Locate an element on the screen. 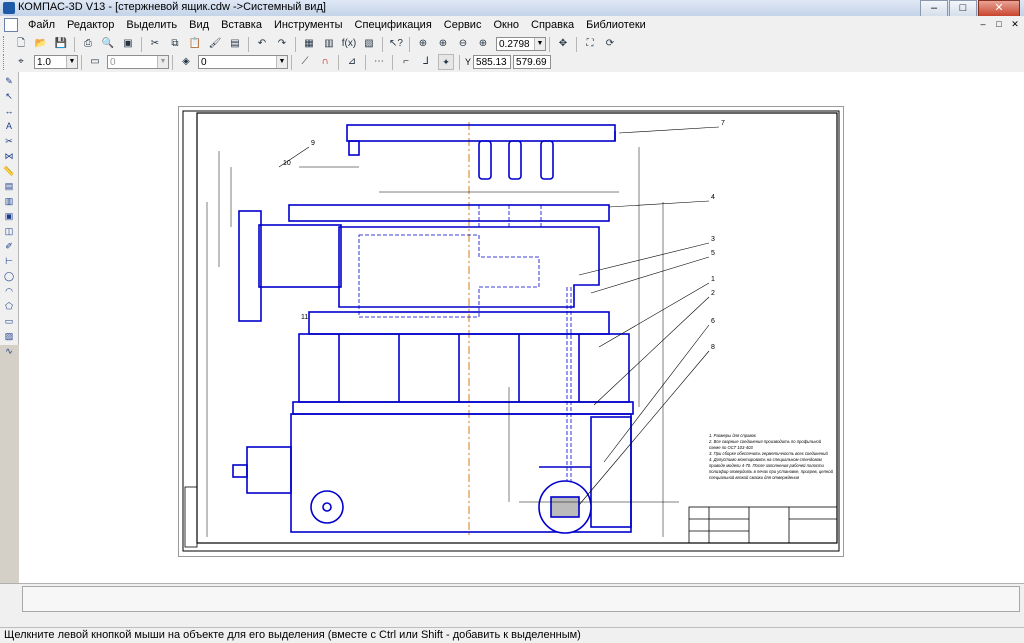 This screenshot has width=1024, height=643. variables-icon: f(x) is located at coordinates (349, 44).